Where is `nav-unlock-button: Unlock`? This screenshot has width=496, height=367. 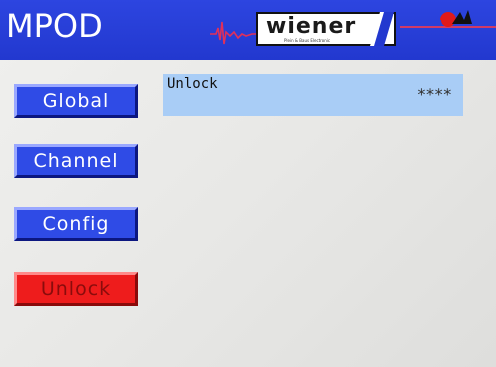 nav-unlock-button: Unlock is located at coordinates (76, 289).